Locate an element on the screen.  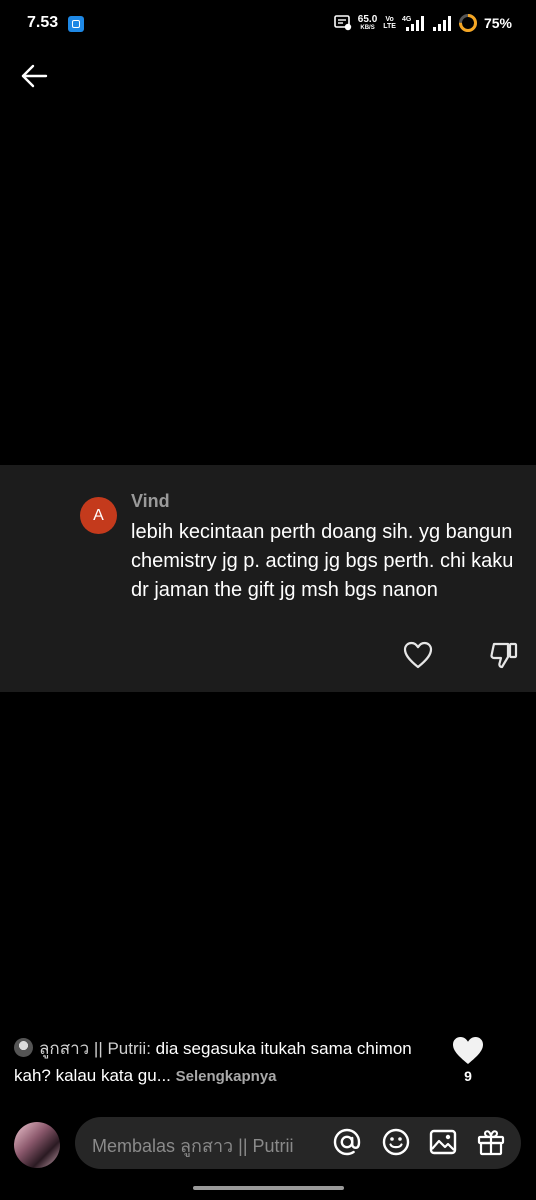
emoji-button is located at coordinates (396, 1142).